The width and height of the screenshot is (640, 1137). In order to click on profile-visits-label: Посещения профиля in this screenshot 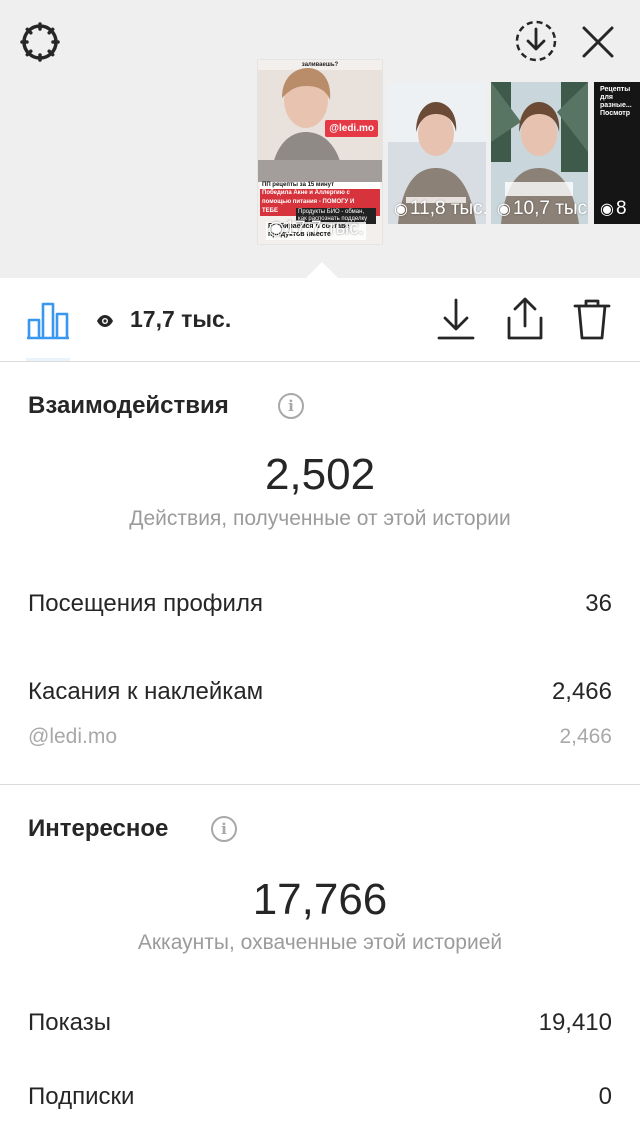, I will do `click(145, 603)`.